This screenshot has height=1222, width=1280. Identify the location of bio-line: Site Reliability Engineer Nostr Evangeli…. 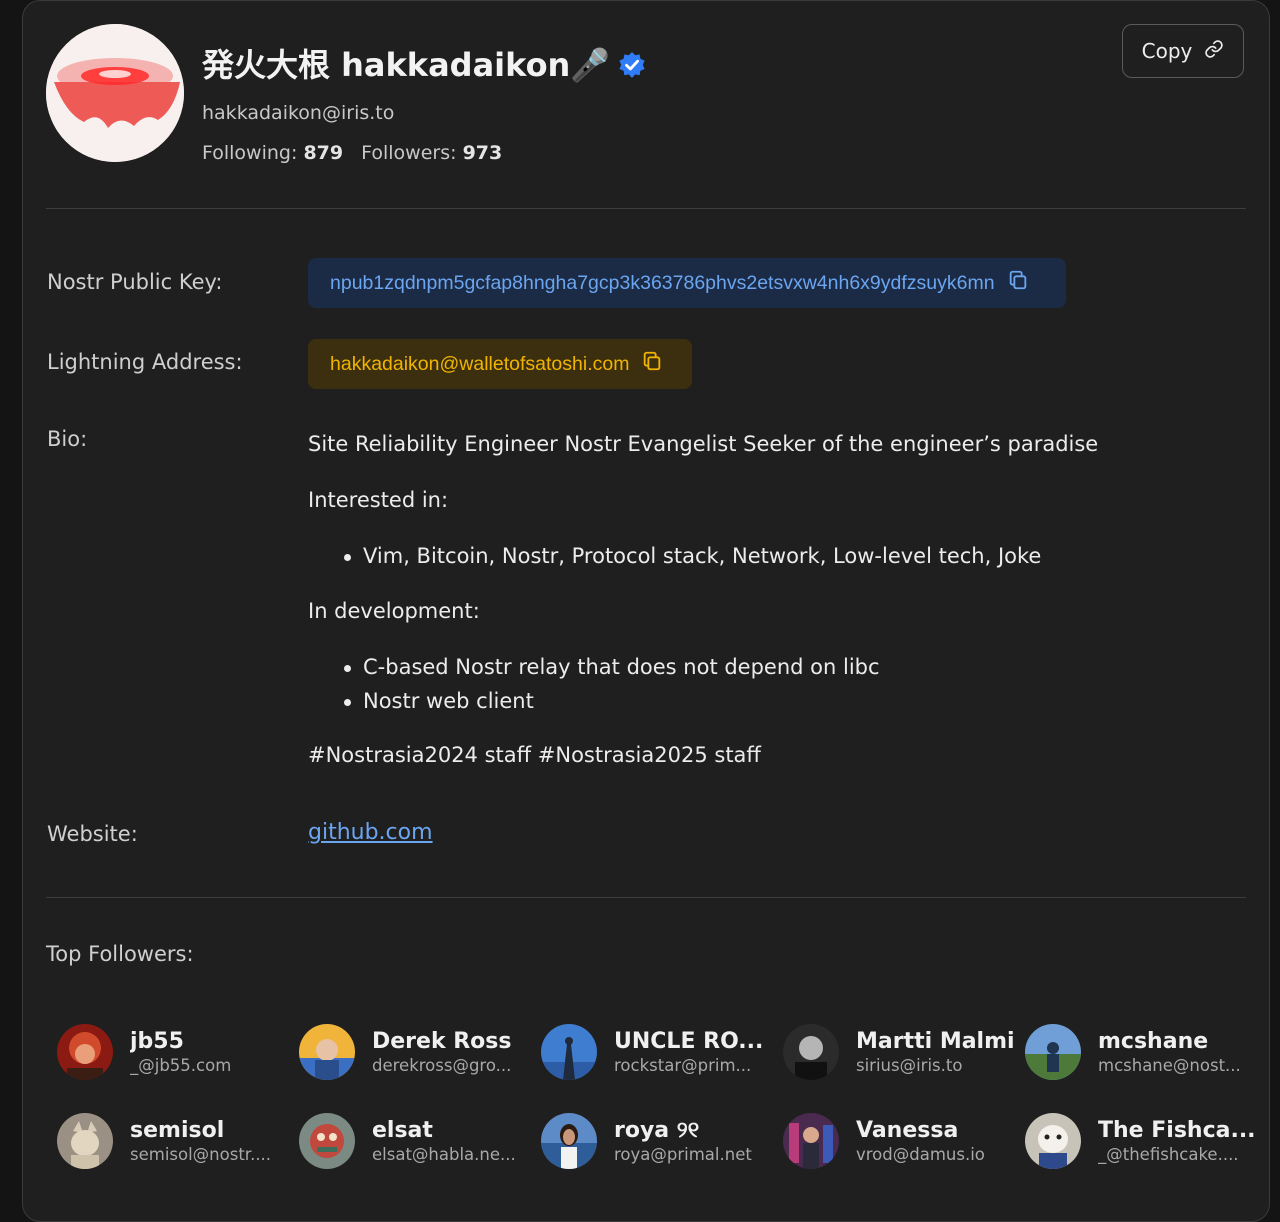
(703, 444).